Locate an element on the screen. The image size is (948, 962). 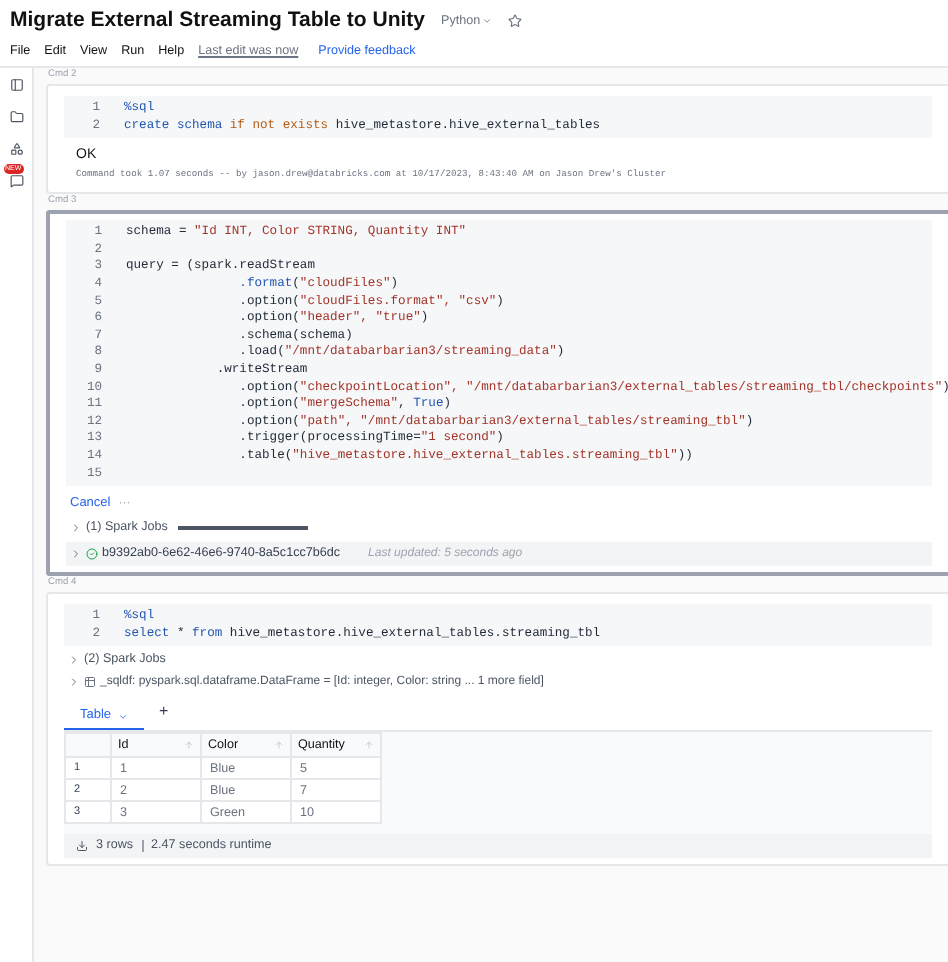
comment-icon is located at coordinates (16, 181).